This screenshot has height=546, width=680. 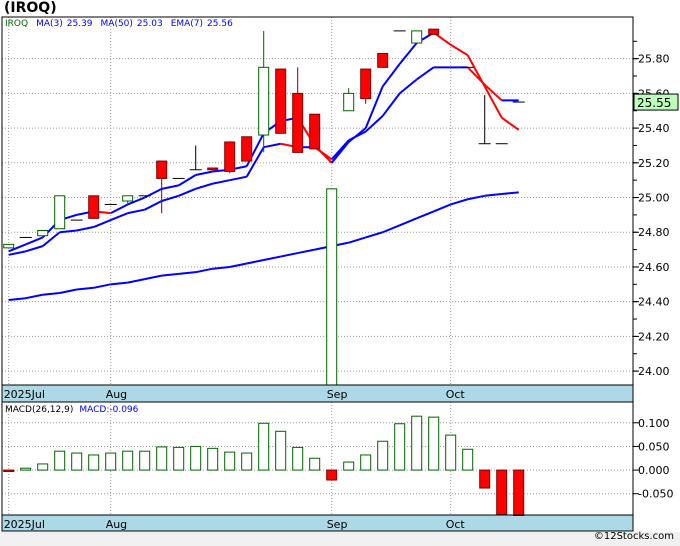 I want to click on legend-ma50-label: MA(50), so click(x=116, y=24).